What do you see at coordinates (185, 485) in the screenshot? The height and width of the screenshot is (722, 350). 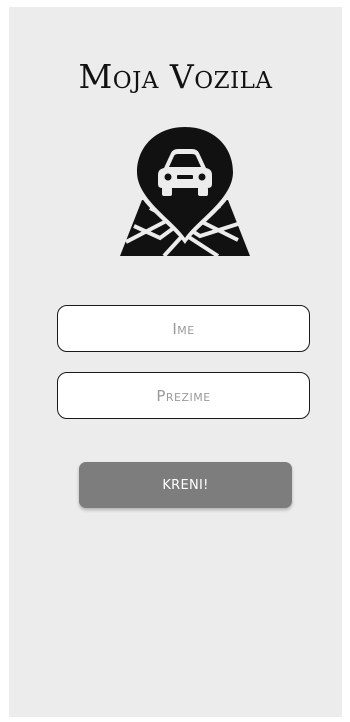 I see `start-button: KRENI!` at bounding box center [185, 485].